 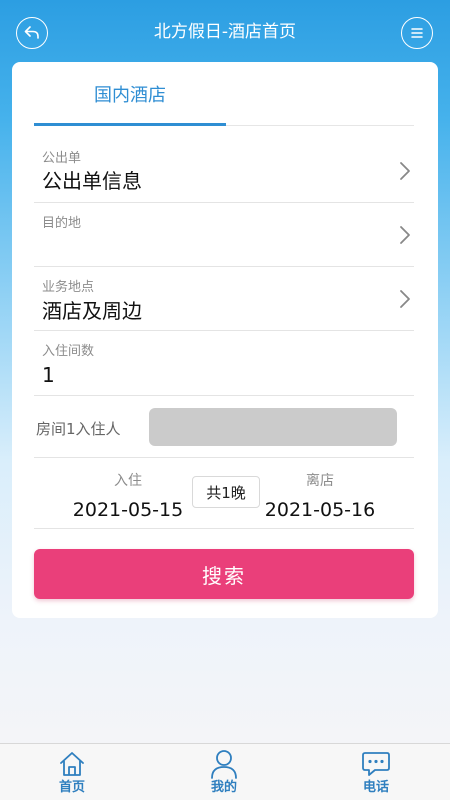 I want to click on top-bar: 北方假日-酒店首页, so click(x=225, y=31).